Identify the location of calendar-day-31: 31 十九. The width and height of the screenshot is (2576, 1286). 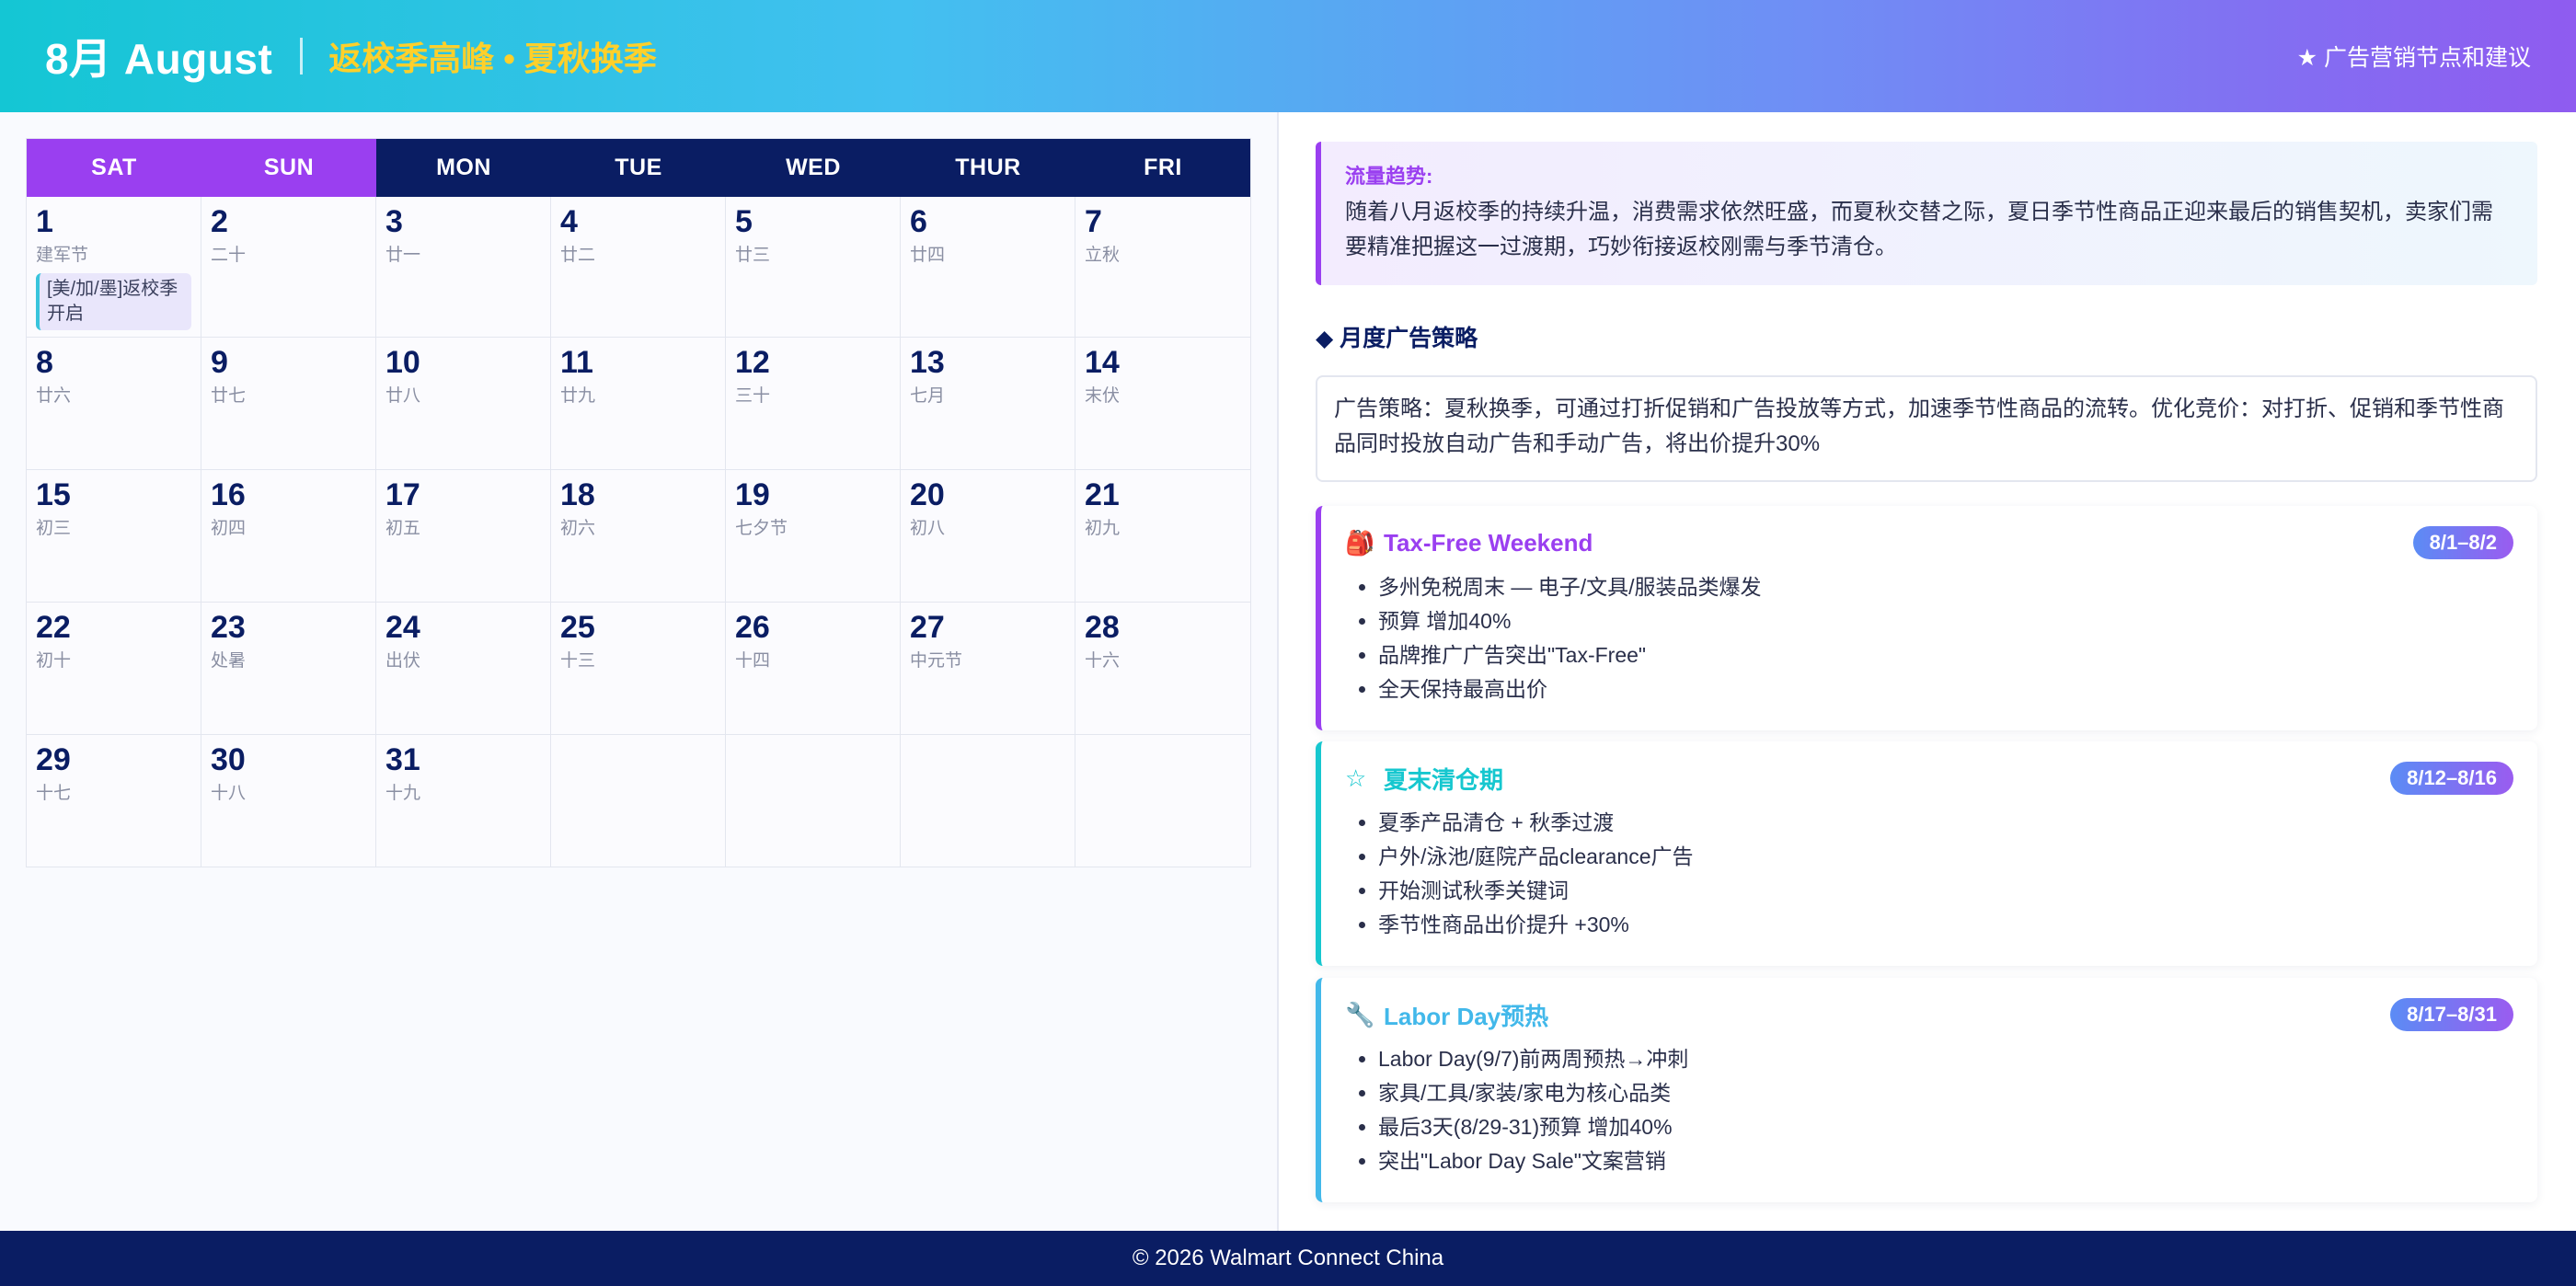
(463, 801).